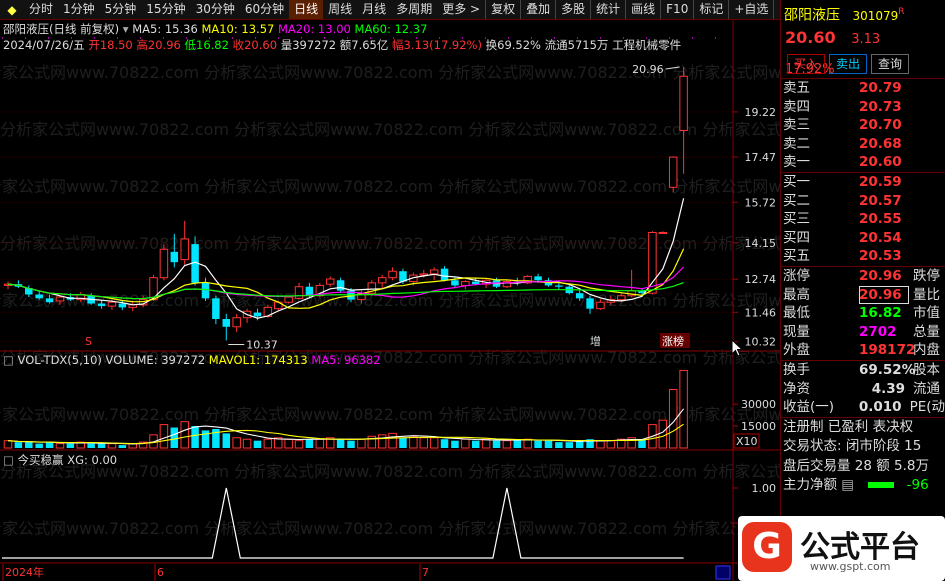 Image resolution: width=945 pixels, height=581 pixels. I want to click on overlay-button: 叠加, so click(537, 9).